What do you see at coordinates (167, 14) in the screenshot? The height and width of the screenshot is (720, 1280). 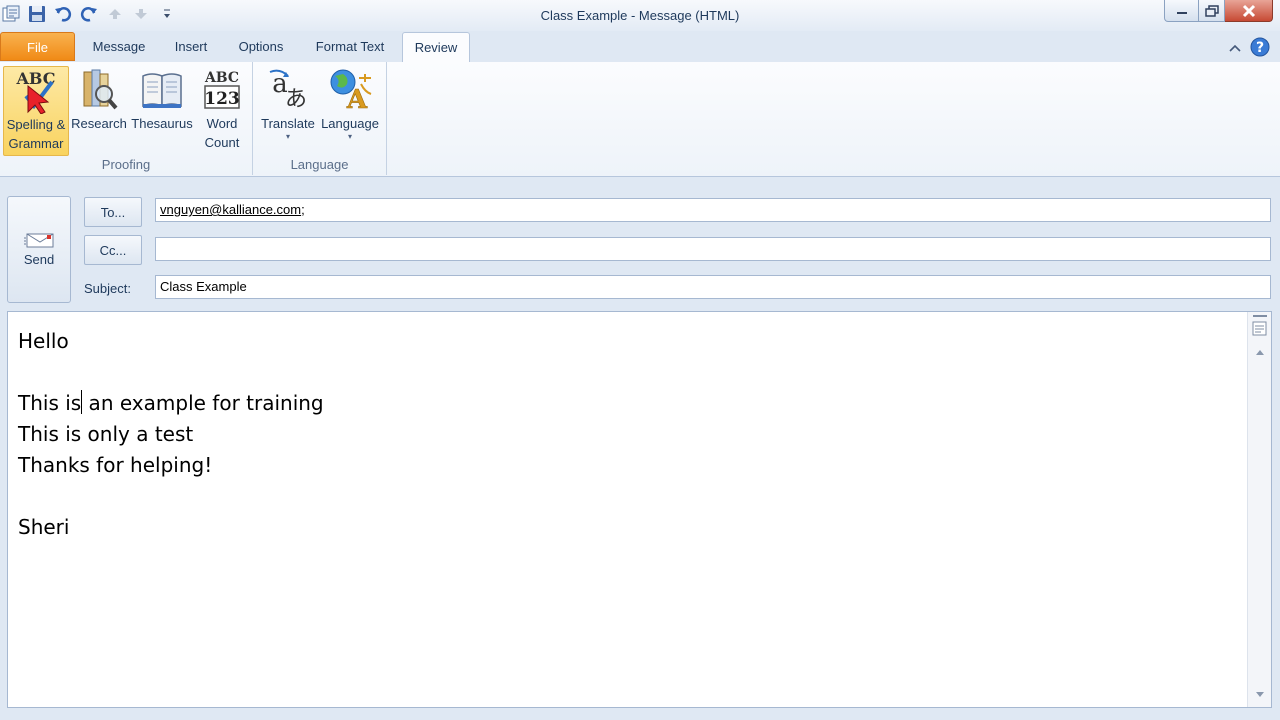 I see `customize-toolbar-icon` at bounding box center [167, 14].